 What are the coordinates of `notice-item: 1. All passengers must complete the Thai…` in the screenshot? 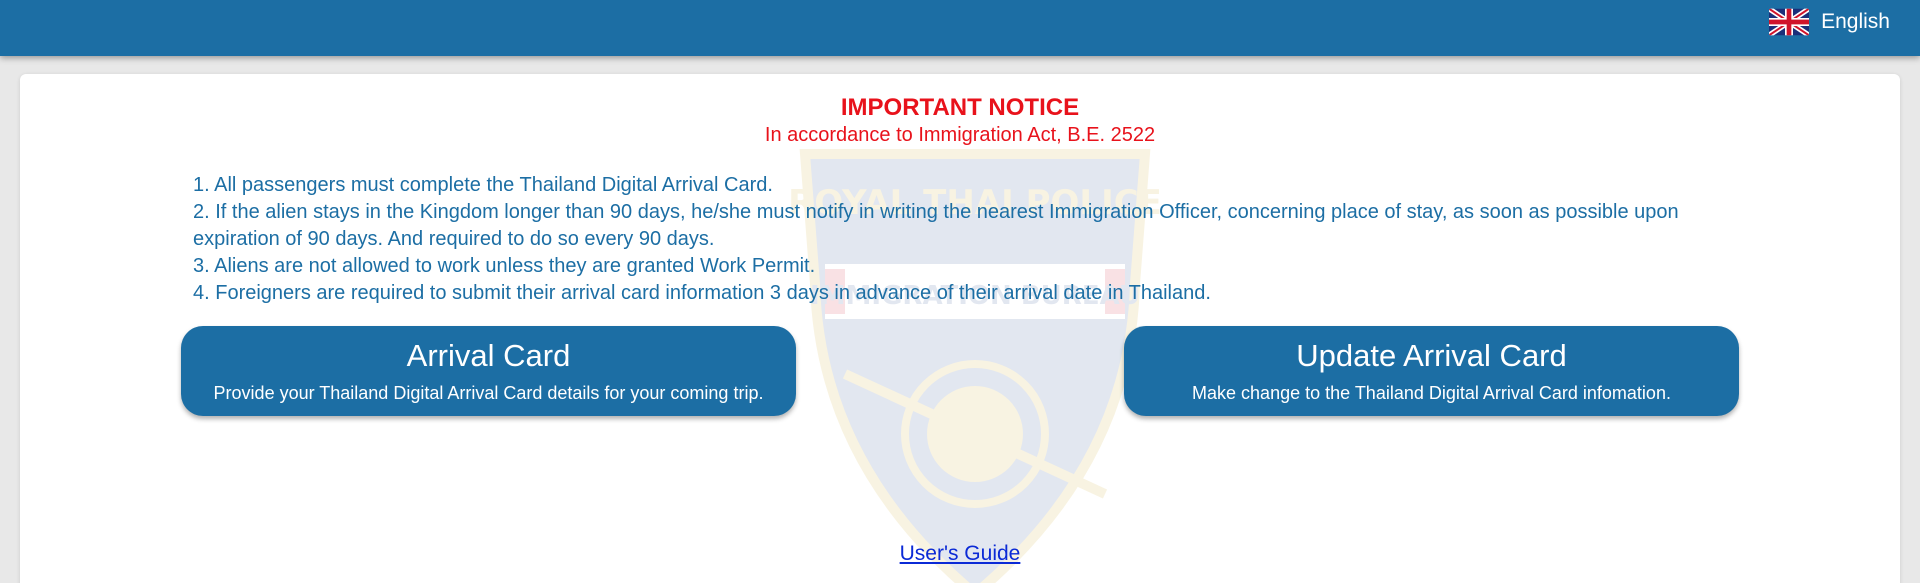 It's located at (483, 185).